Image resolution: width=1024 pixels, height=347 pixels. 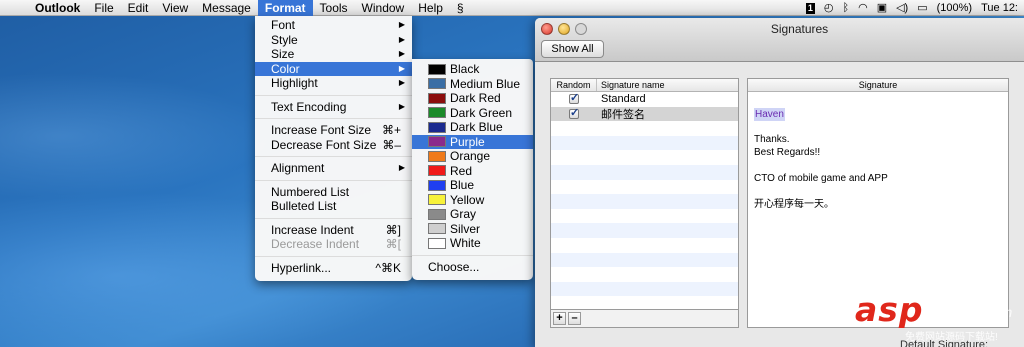 What do you see at coordinates (621, 99) in the screenshot?
I see `signature-name: Standard` at bounding box center [621, 99].